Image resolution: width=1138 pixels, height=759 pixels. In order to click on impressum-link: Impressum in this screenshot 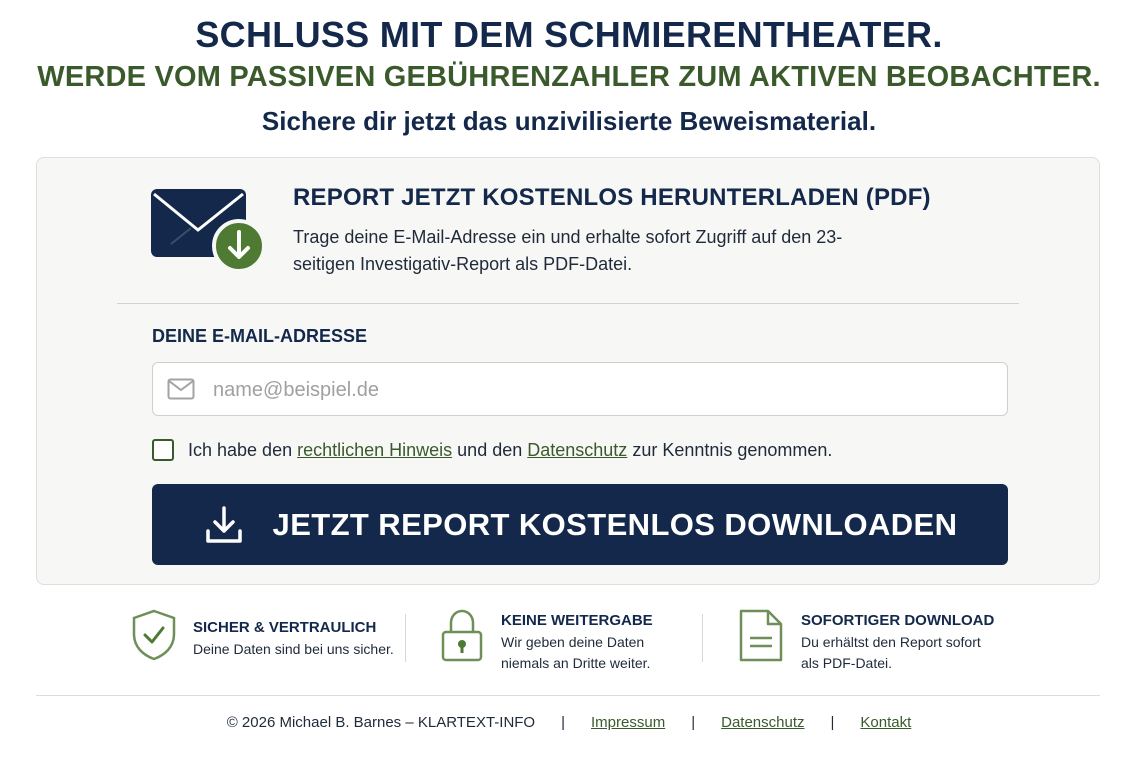, I will do `click(628, 722)`.